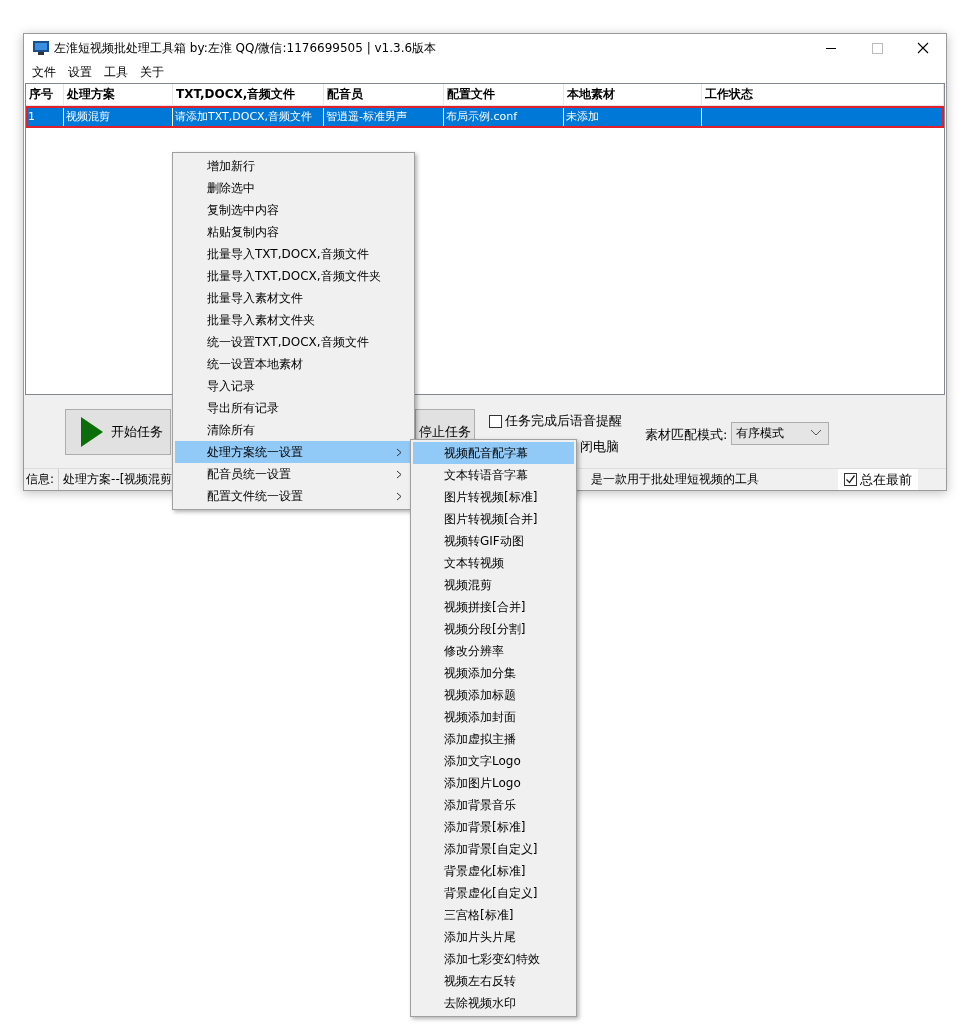 This screenshot has height=1035, width=969. Describe the element at coordinates (816, 433) in the screenshot. I see `chevron-down-icon` at that location.